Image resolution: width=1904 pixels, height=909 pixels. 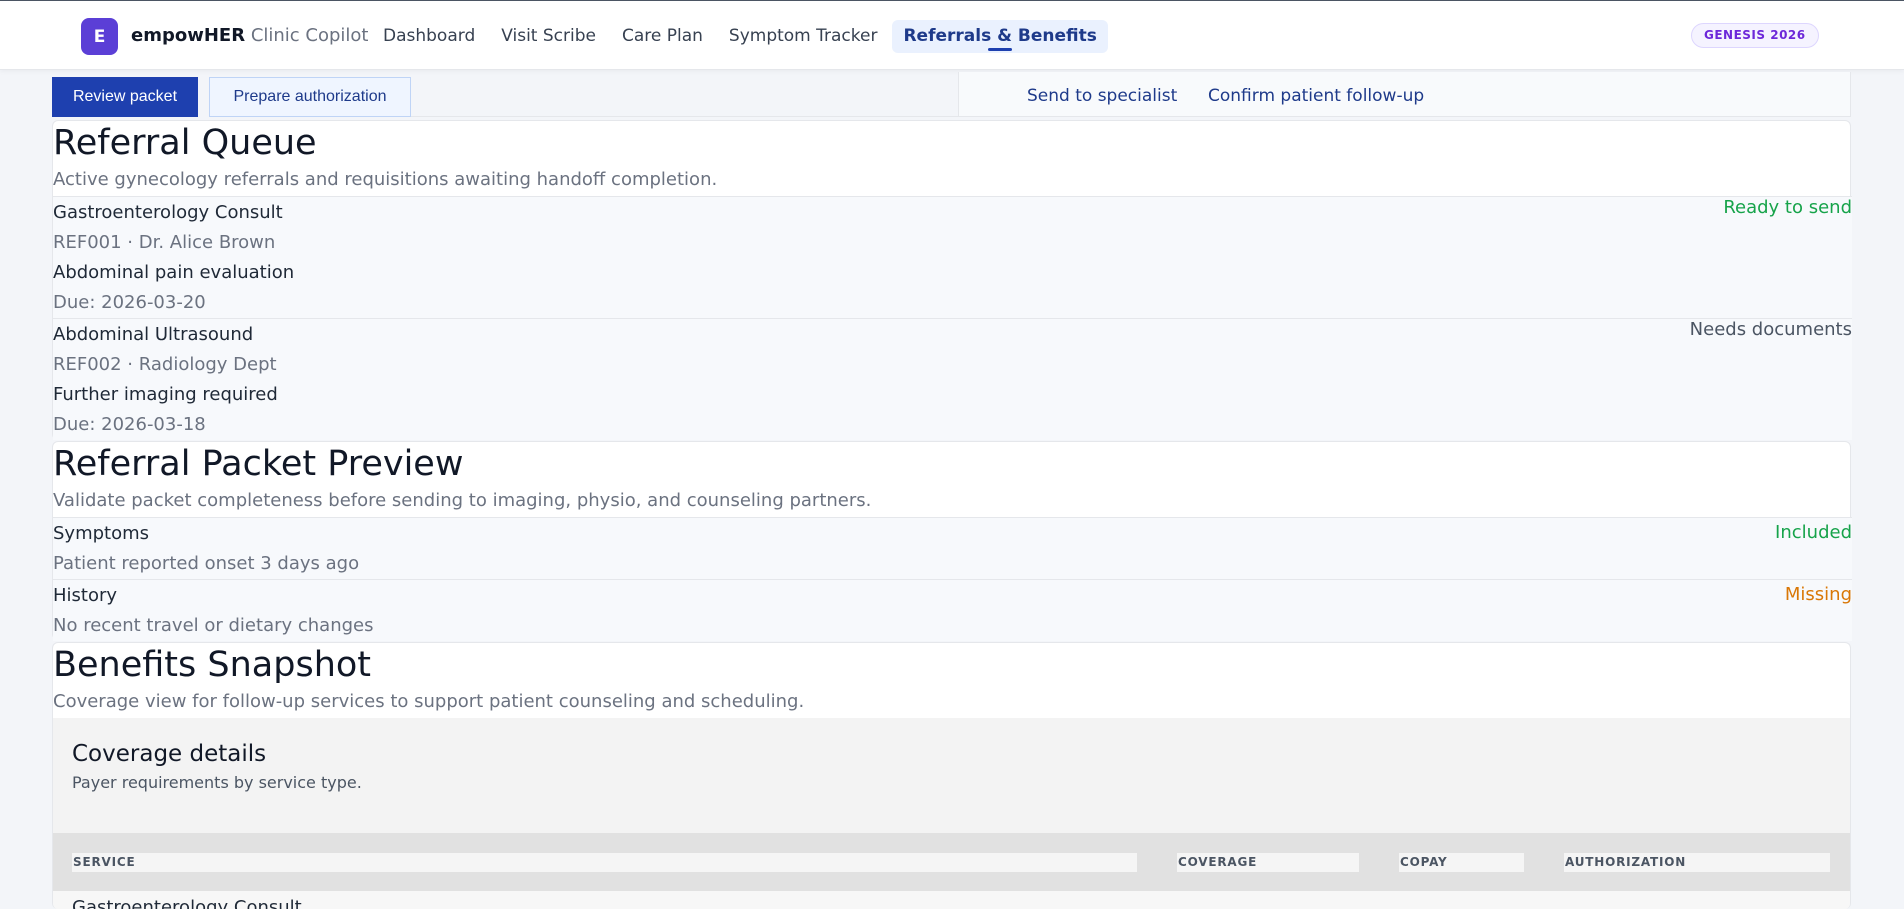 I want to click on referral-due-date: Due: 2026-03-20, so click(x=129, y=302).